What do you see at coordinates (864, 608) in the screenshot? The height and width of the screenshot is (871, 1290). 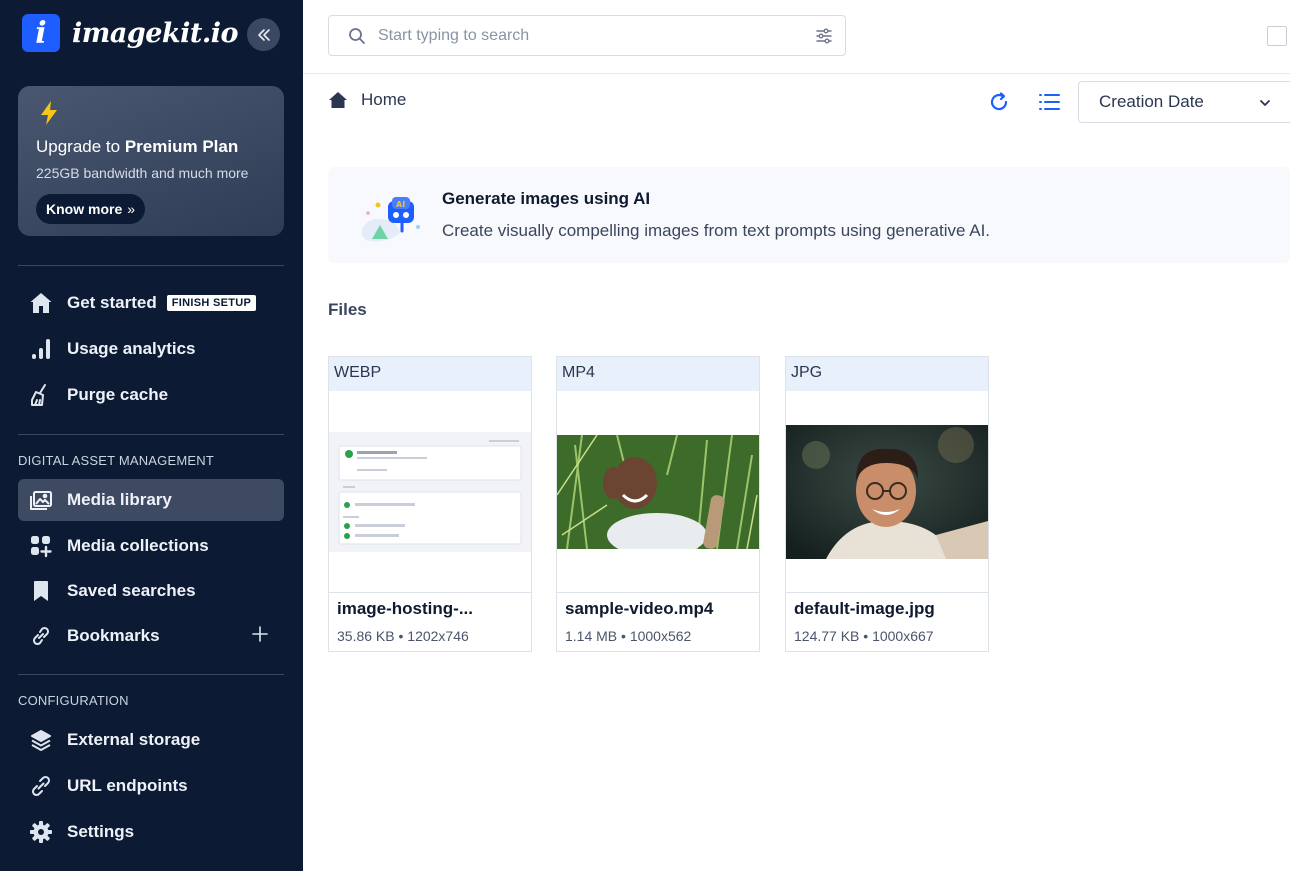 I see `file-name: default-image.jpg` at bounding box center [864, 608].